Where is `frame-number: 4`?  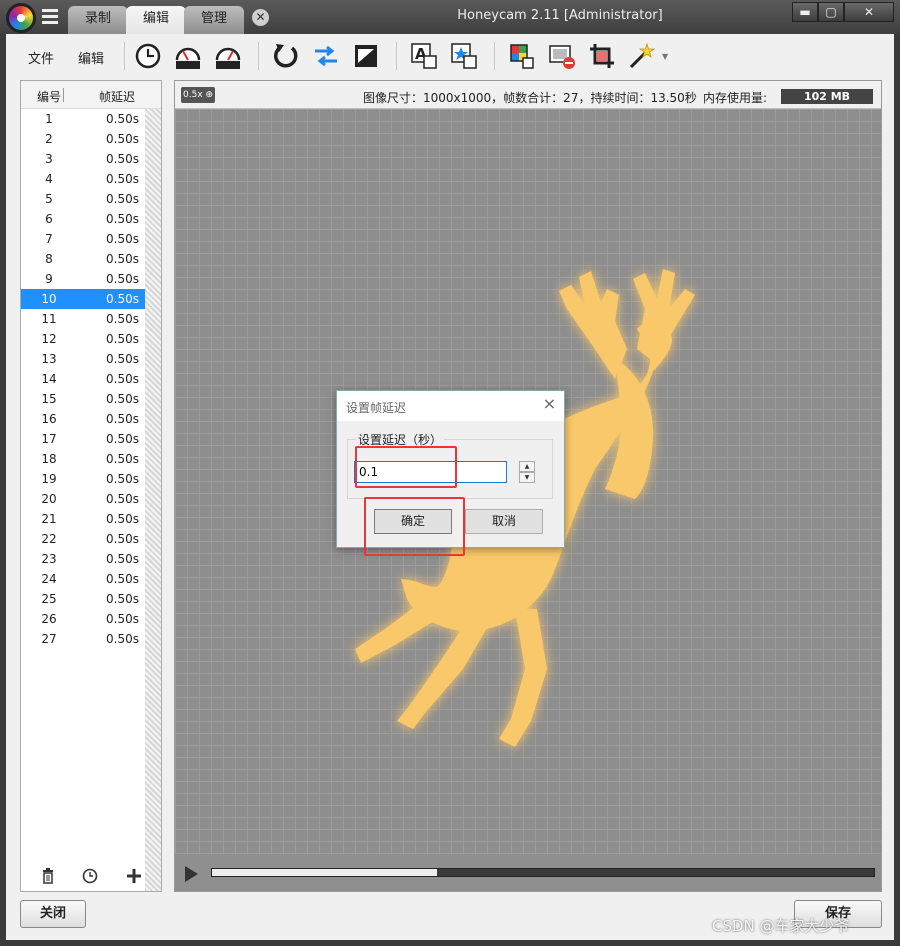 frame-number: 4 is located at coordinates (49, 179).